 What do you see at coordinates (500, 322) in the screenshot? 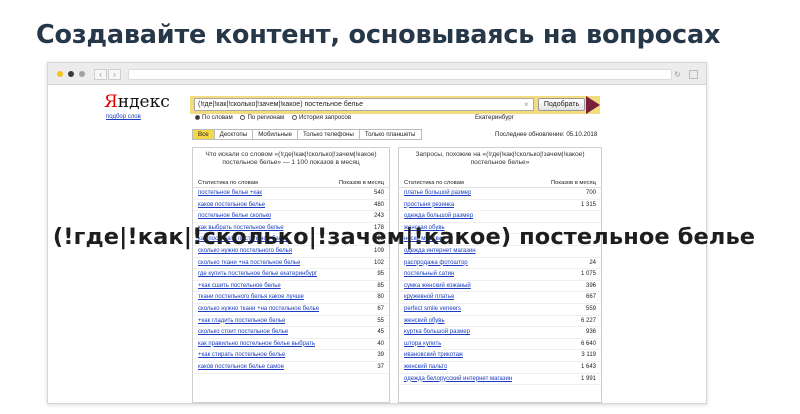
I see `table-row: женский обувь 6 227` at bounding box center [500, 322].